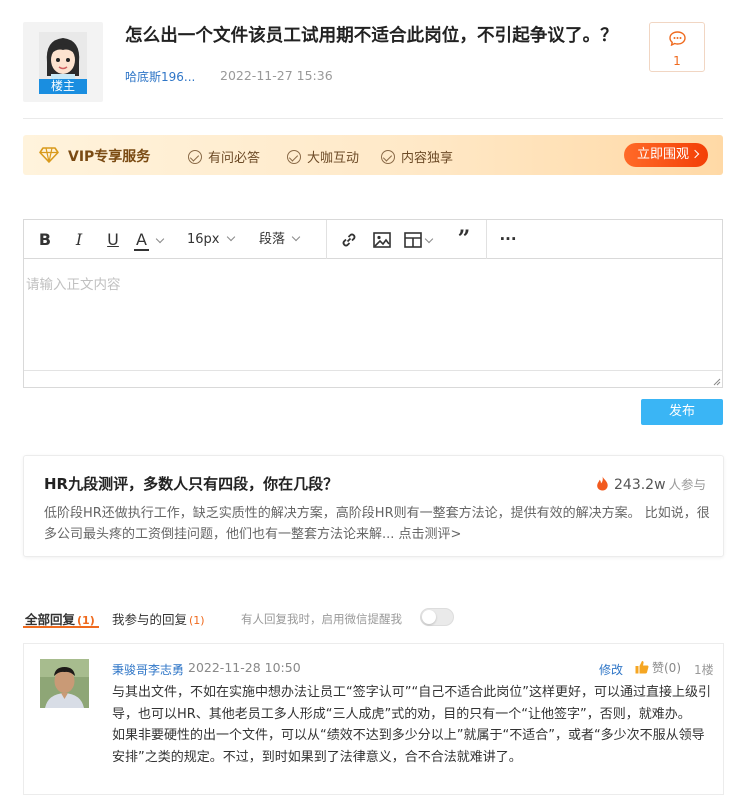 This screenshot has width=733, height=805. What do you see at coordinates (666, 668) in the screenshot?
I see `like-count: 赞(0)` at bounding box center [666, 668].